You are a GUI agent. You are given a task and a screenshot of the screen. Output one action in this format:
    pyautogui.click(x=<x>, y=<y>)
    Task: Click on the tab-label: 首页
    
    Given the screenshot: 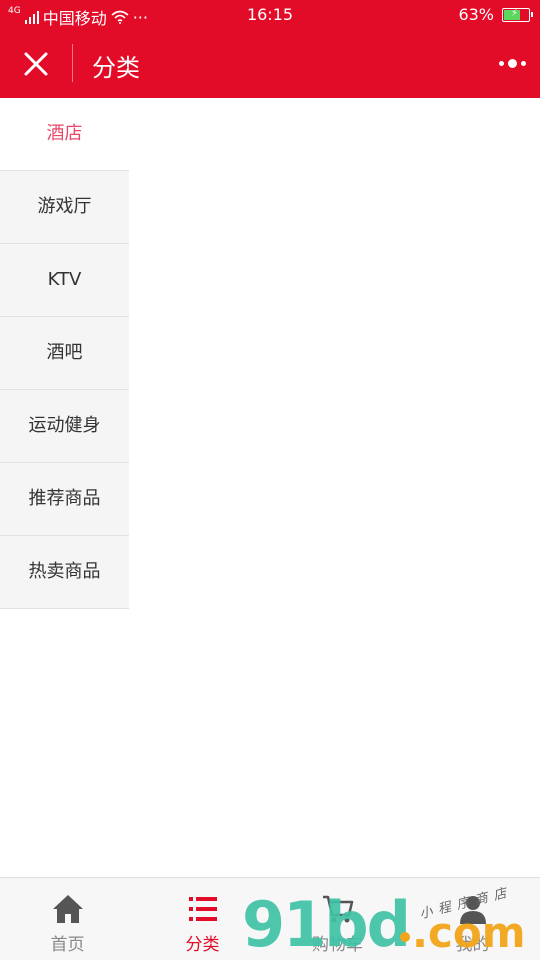 What is the action you would take?
    pyautogui.click(x=67, y=945)
    